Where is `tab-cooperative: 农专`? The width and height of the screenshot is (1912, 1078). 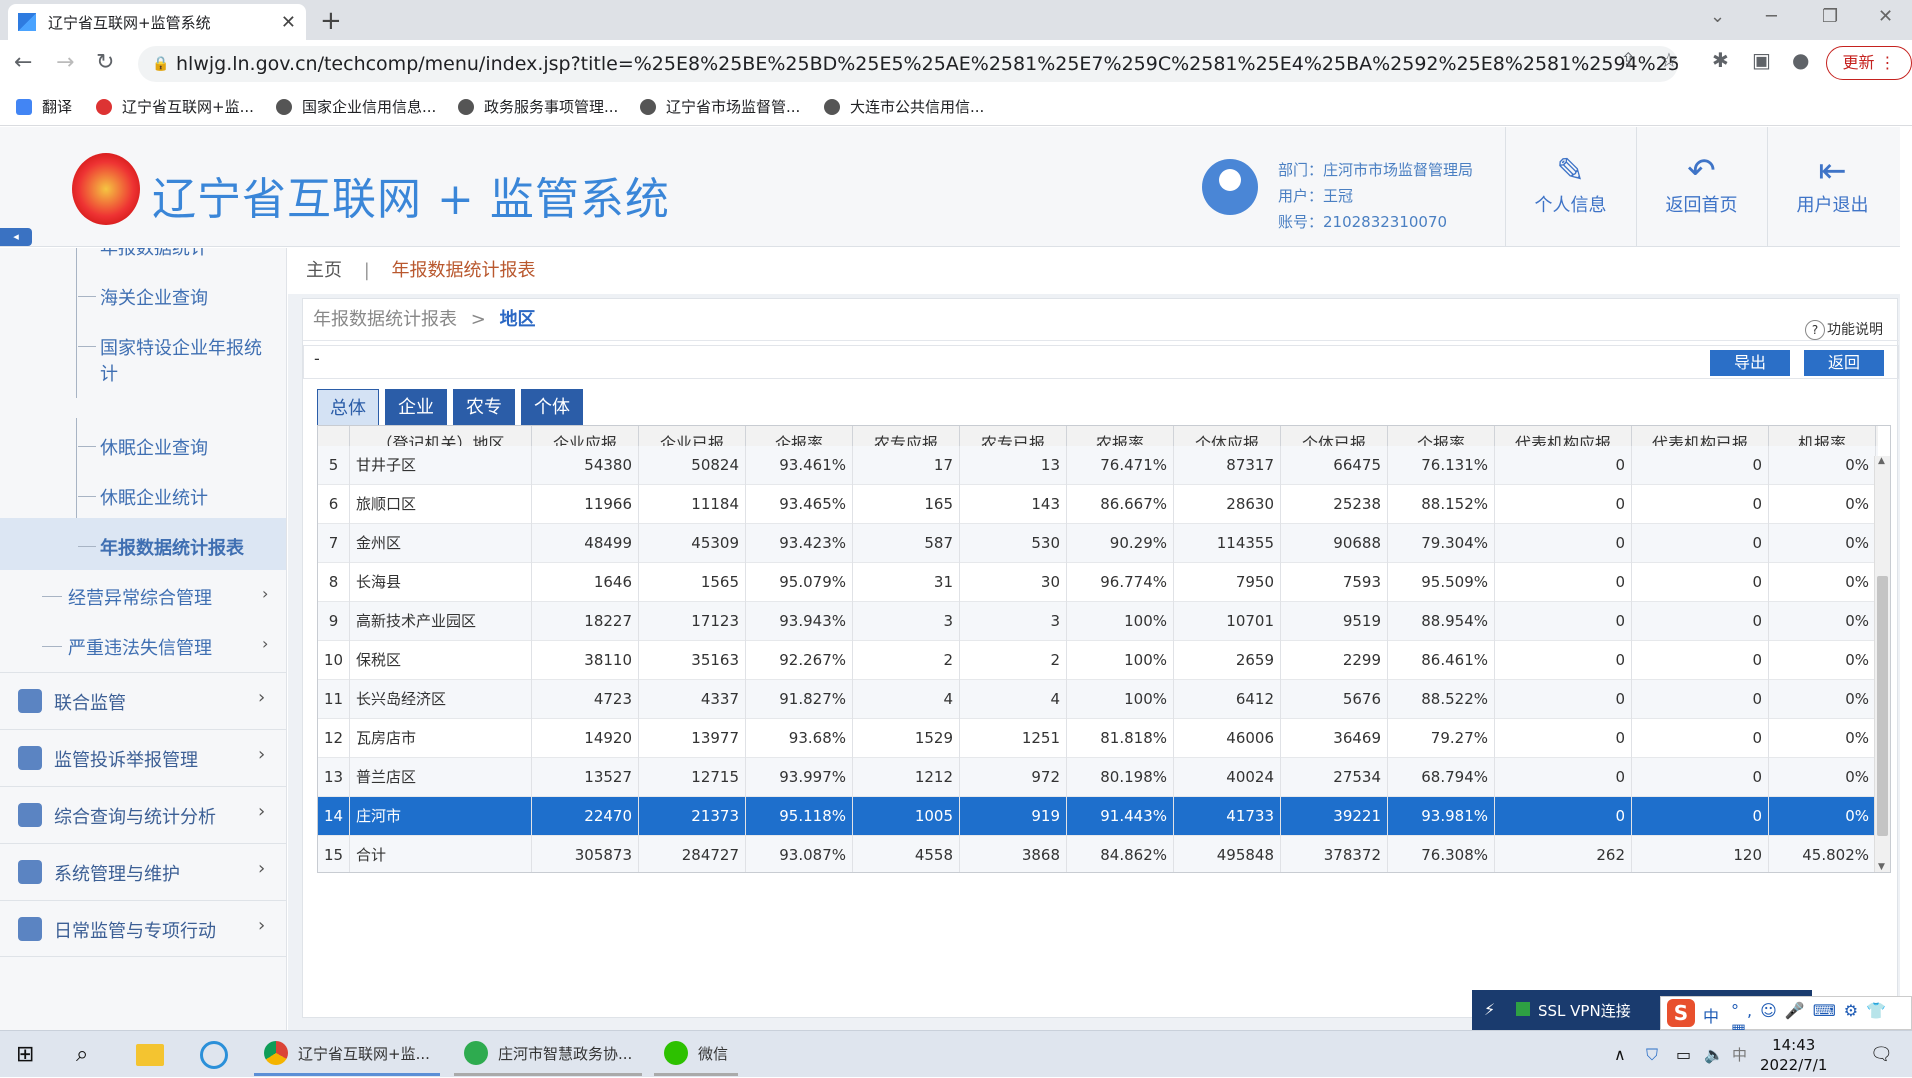
tab-cooperative: 农专 is located at coordinates (484, 408).